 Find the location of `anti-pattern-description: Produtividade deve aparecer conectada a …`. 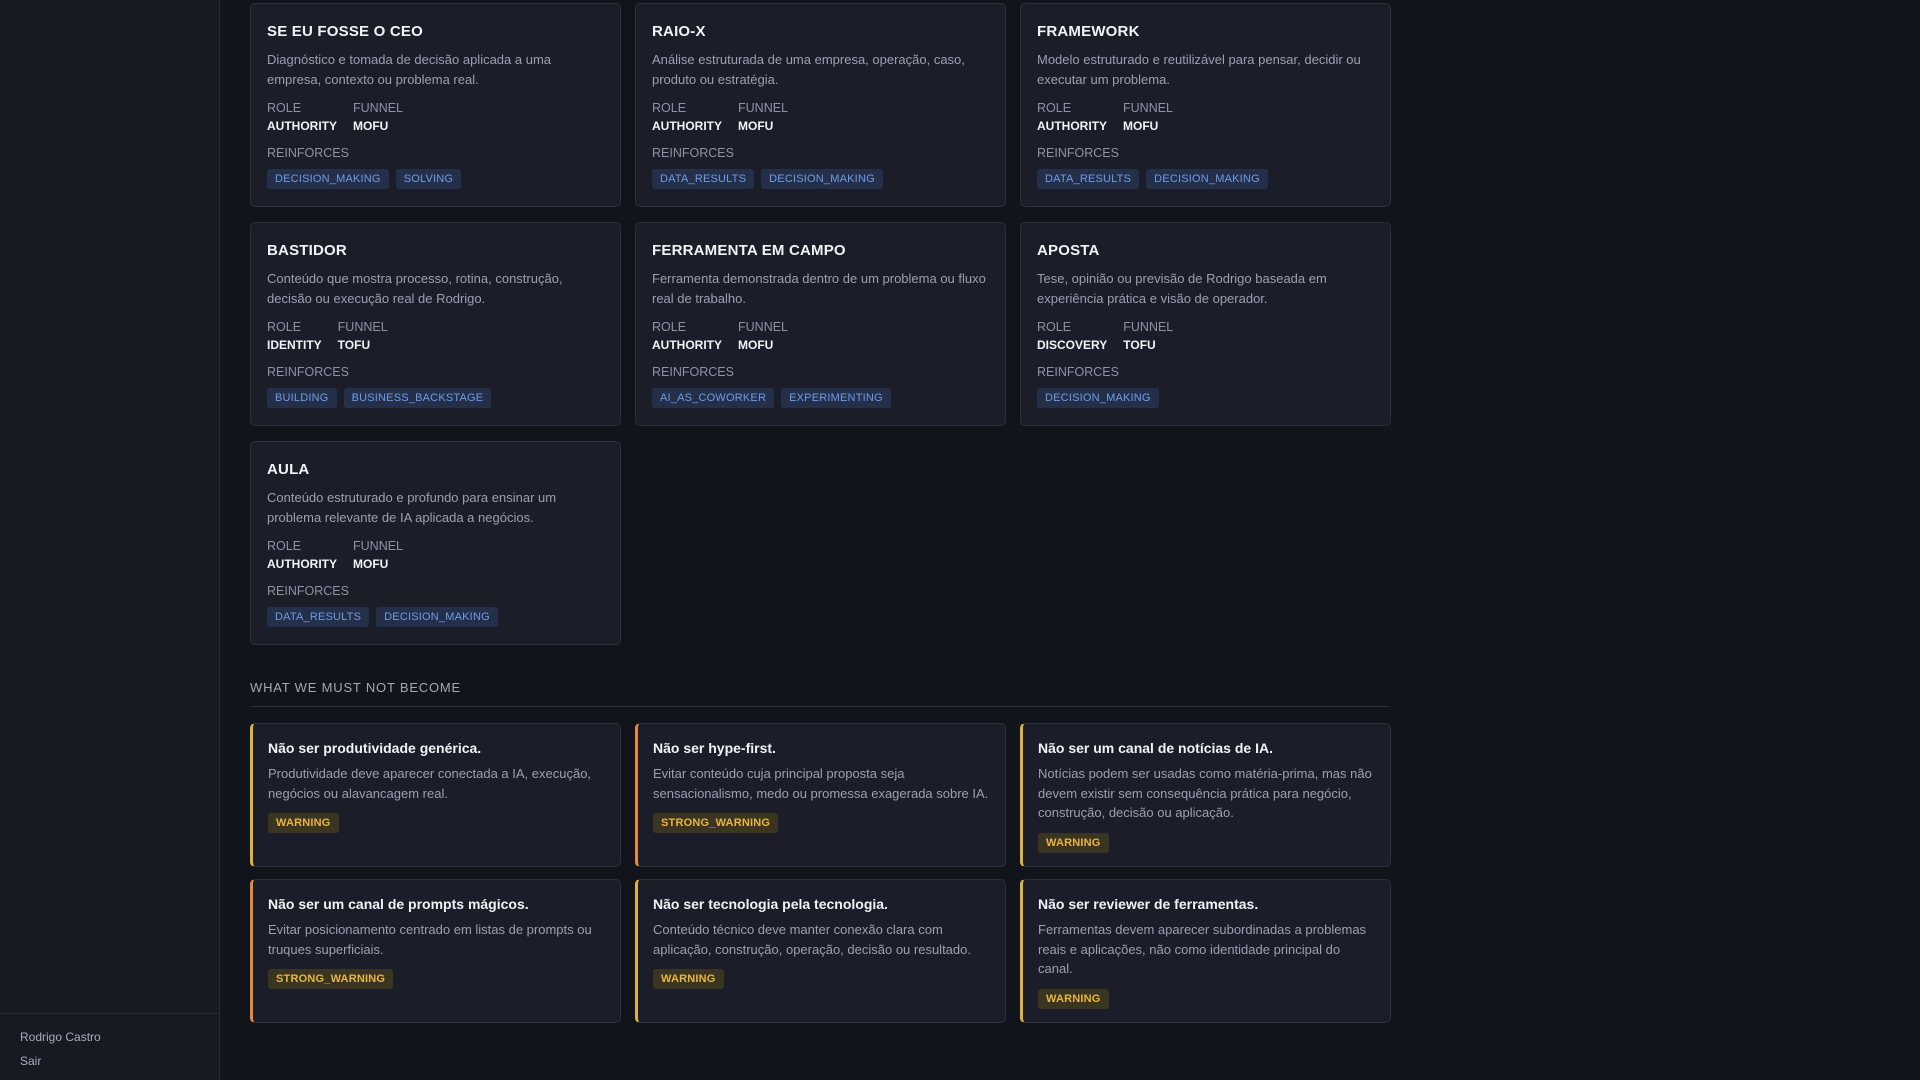

anti-pattern-description: Produtividade deve aparecer conectada a … is located at coordinates (430, 783).